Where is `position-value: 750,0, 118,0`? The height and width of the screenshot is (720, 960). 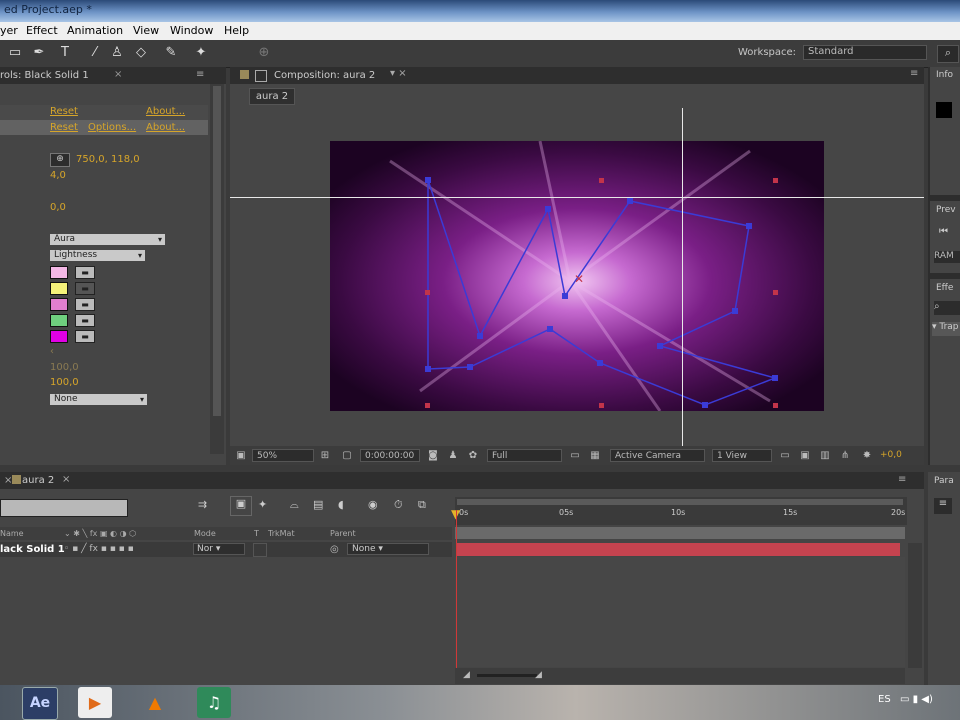
position-value: 750,0, 118,0 is located at coordinates (108, 159).